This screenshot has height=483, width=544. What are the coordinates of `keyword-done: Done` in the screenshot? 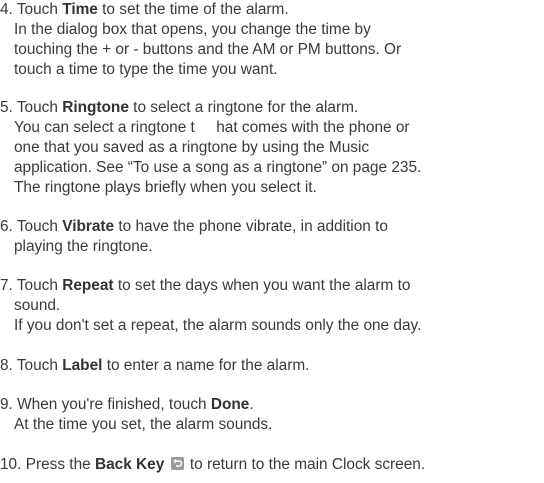 It's located at (230, 404).